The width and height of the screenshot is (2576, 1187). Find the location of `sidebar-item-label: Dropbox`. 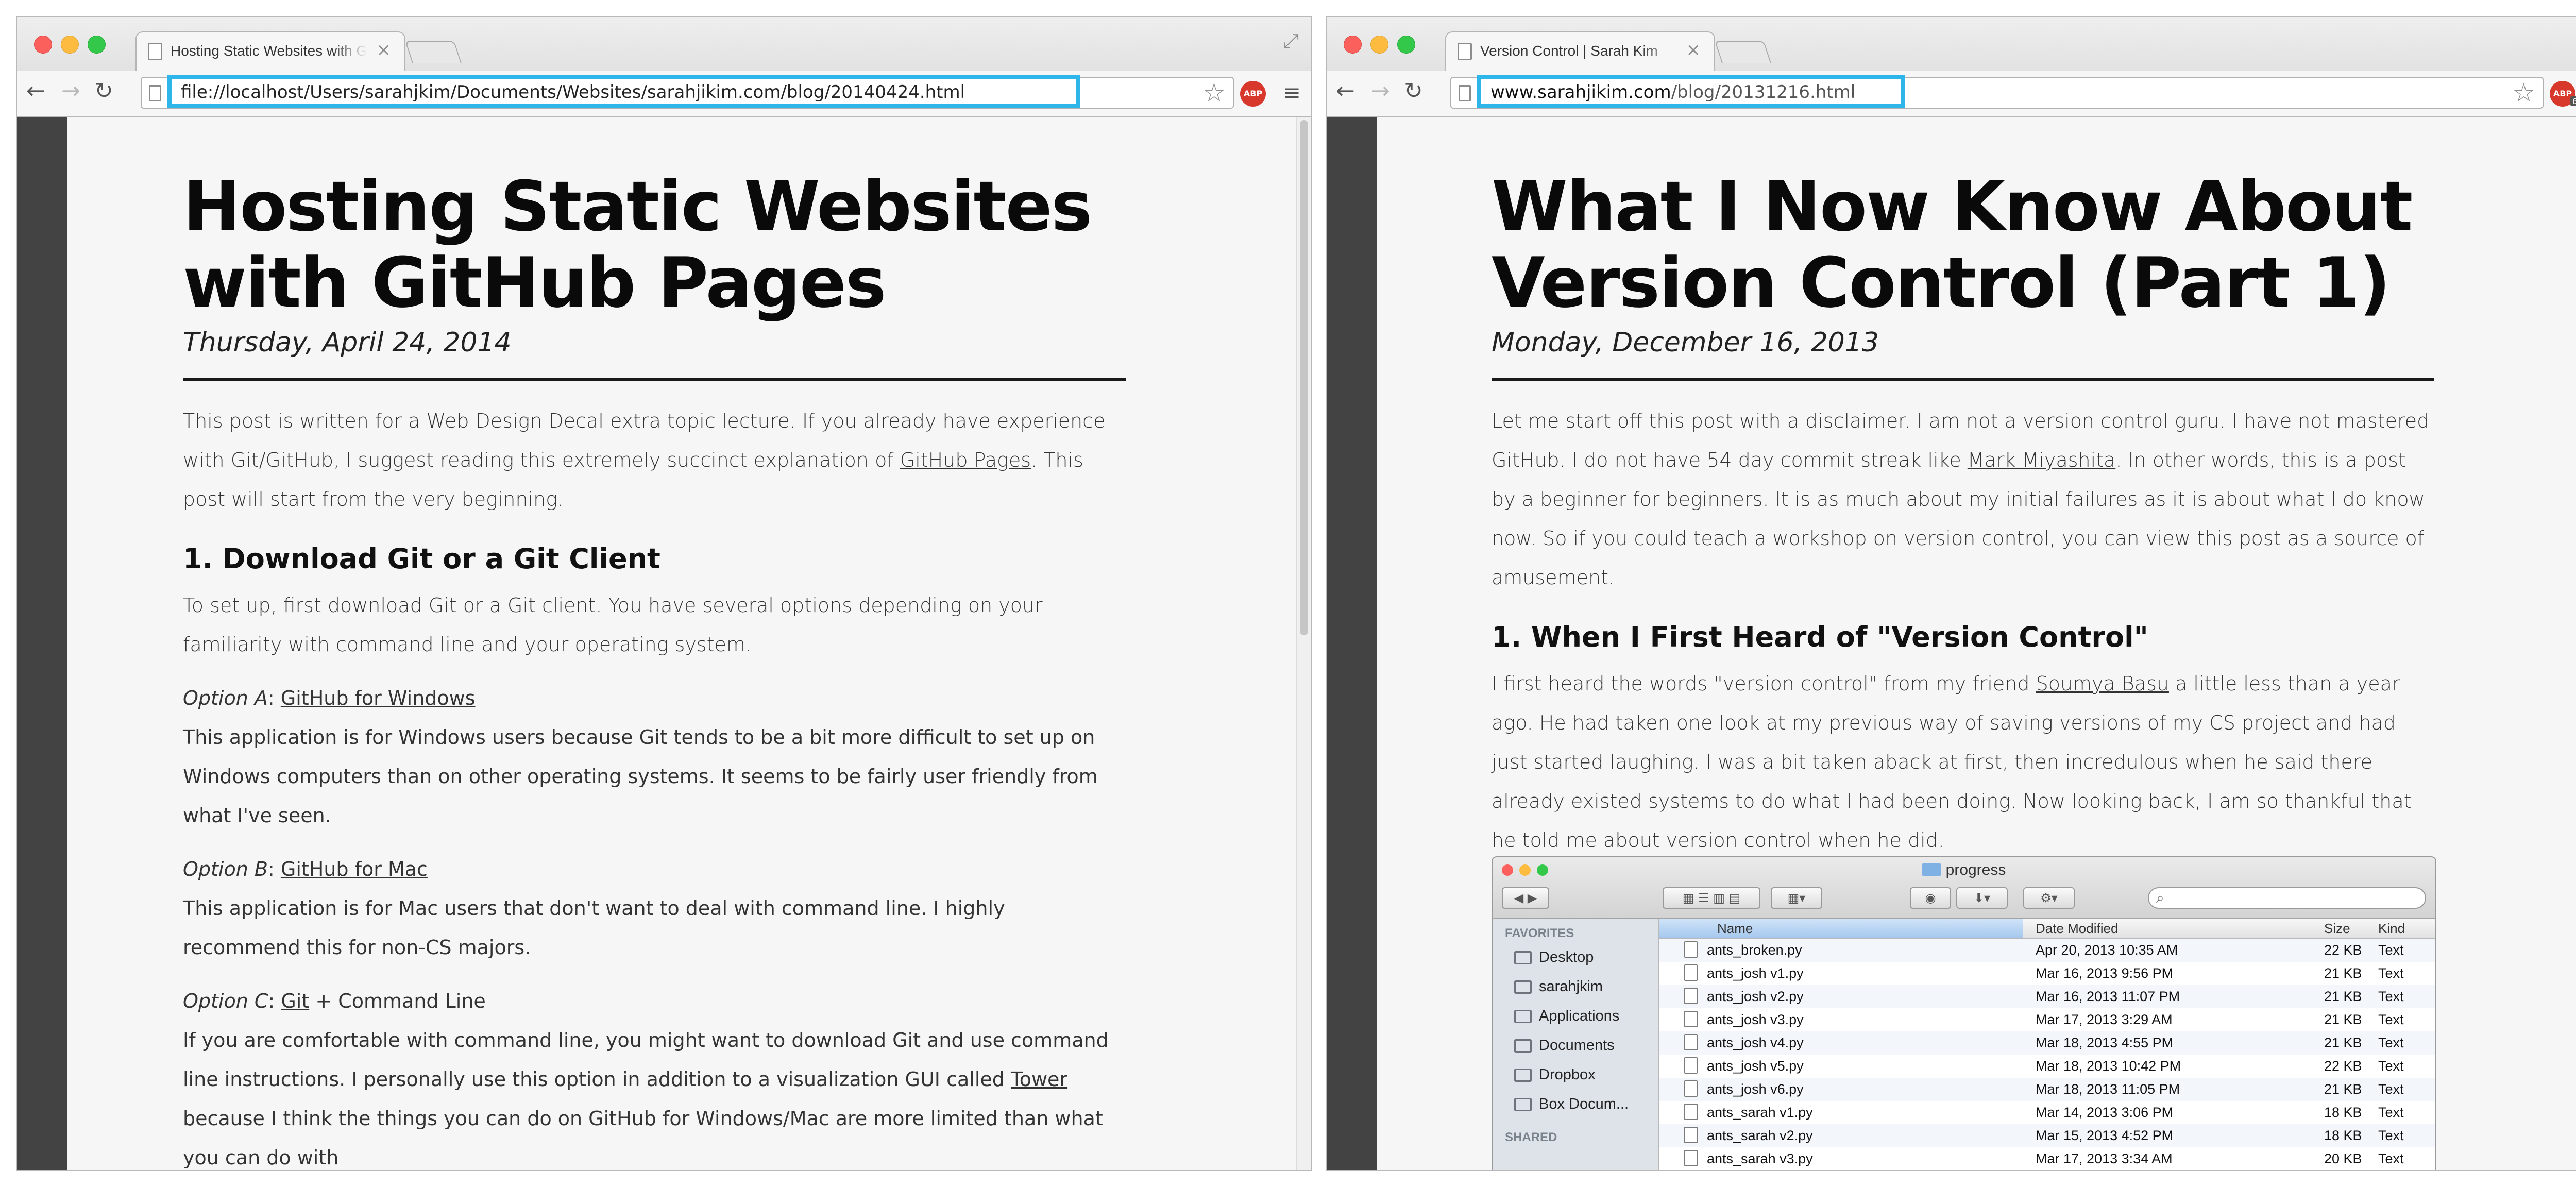

sidebar-item-label: Dropbox is located at coordinates (1567, 1074).